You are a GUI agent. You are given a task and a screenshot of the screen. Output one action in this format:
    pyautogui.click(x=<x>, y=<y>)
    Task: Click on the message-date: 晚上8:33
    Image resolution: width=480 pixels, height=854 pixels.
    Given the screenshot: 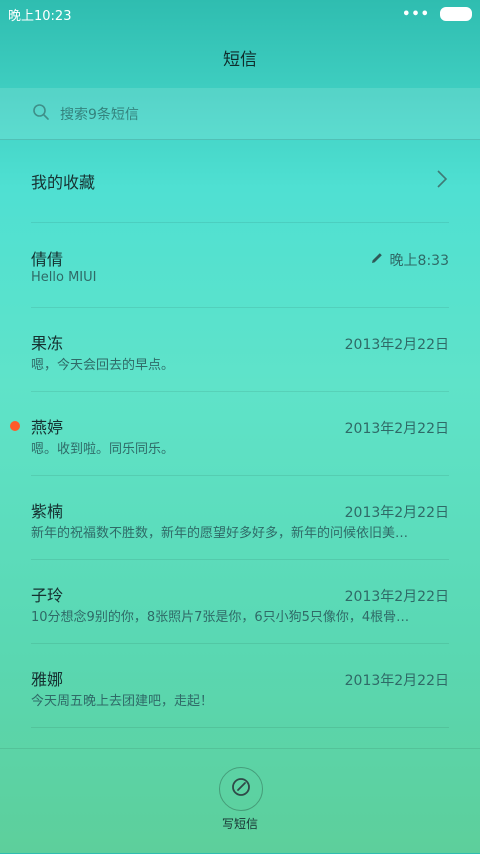 What is the action you would take?
    pyautogui.click(x=409, y=260)
    